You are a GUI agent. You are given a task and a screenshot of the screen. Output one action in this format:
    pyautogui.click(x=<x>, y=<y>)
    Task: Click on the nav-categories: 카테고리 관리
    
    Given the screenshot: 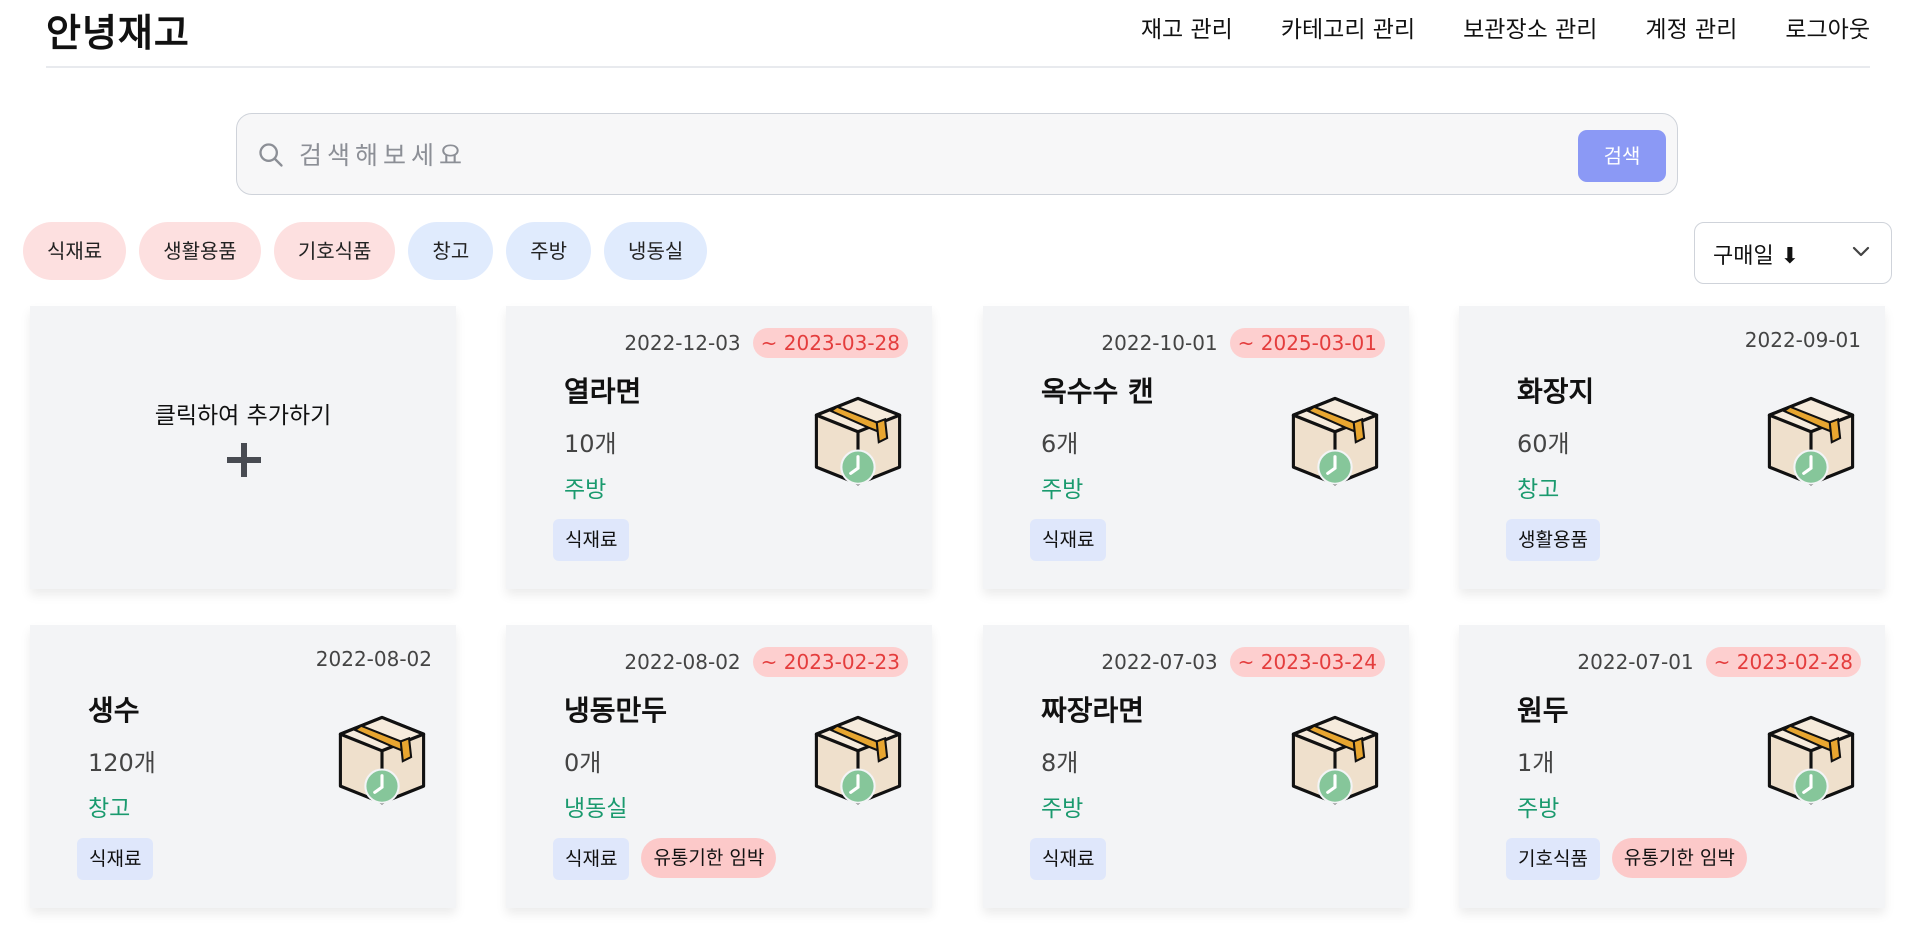 What is the action you would take?
    pyautogui.click(x=1348, y=27)
    